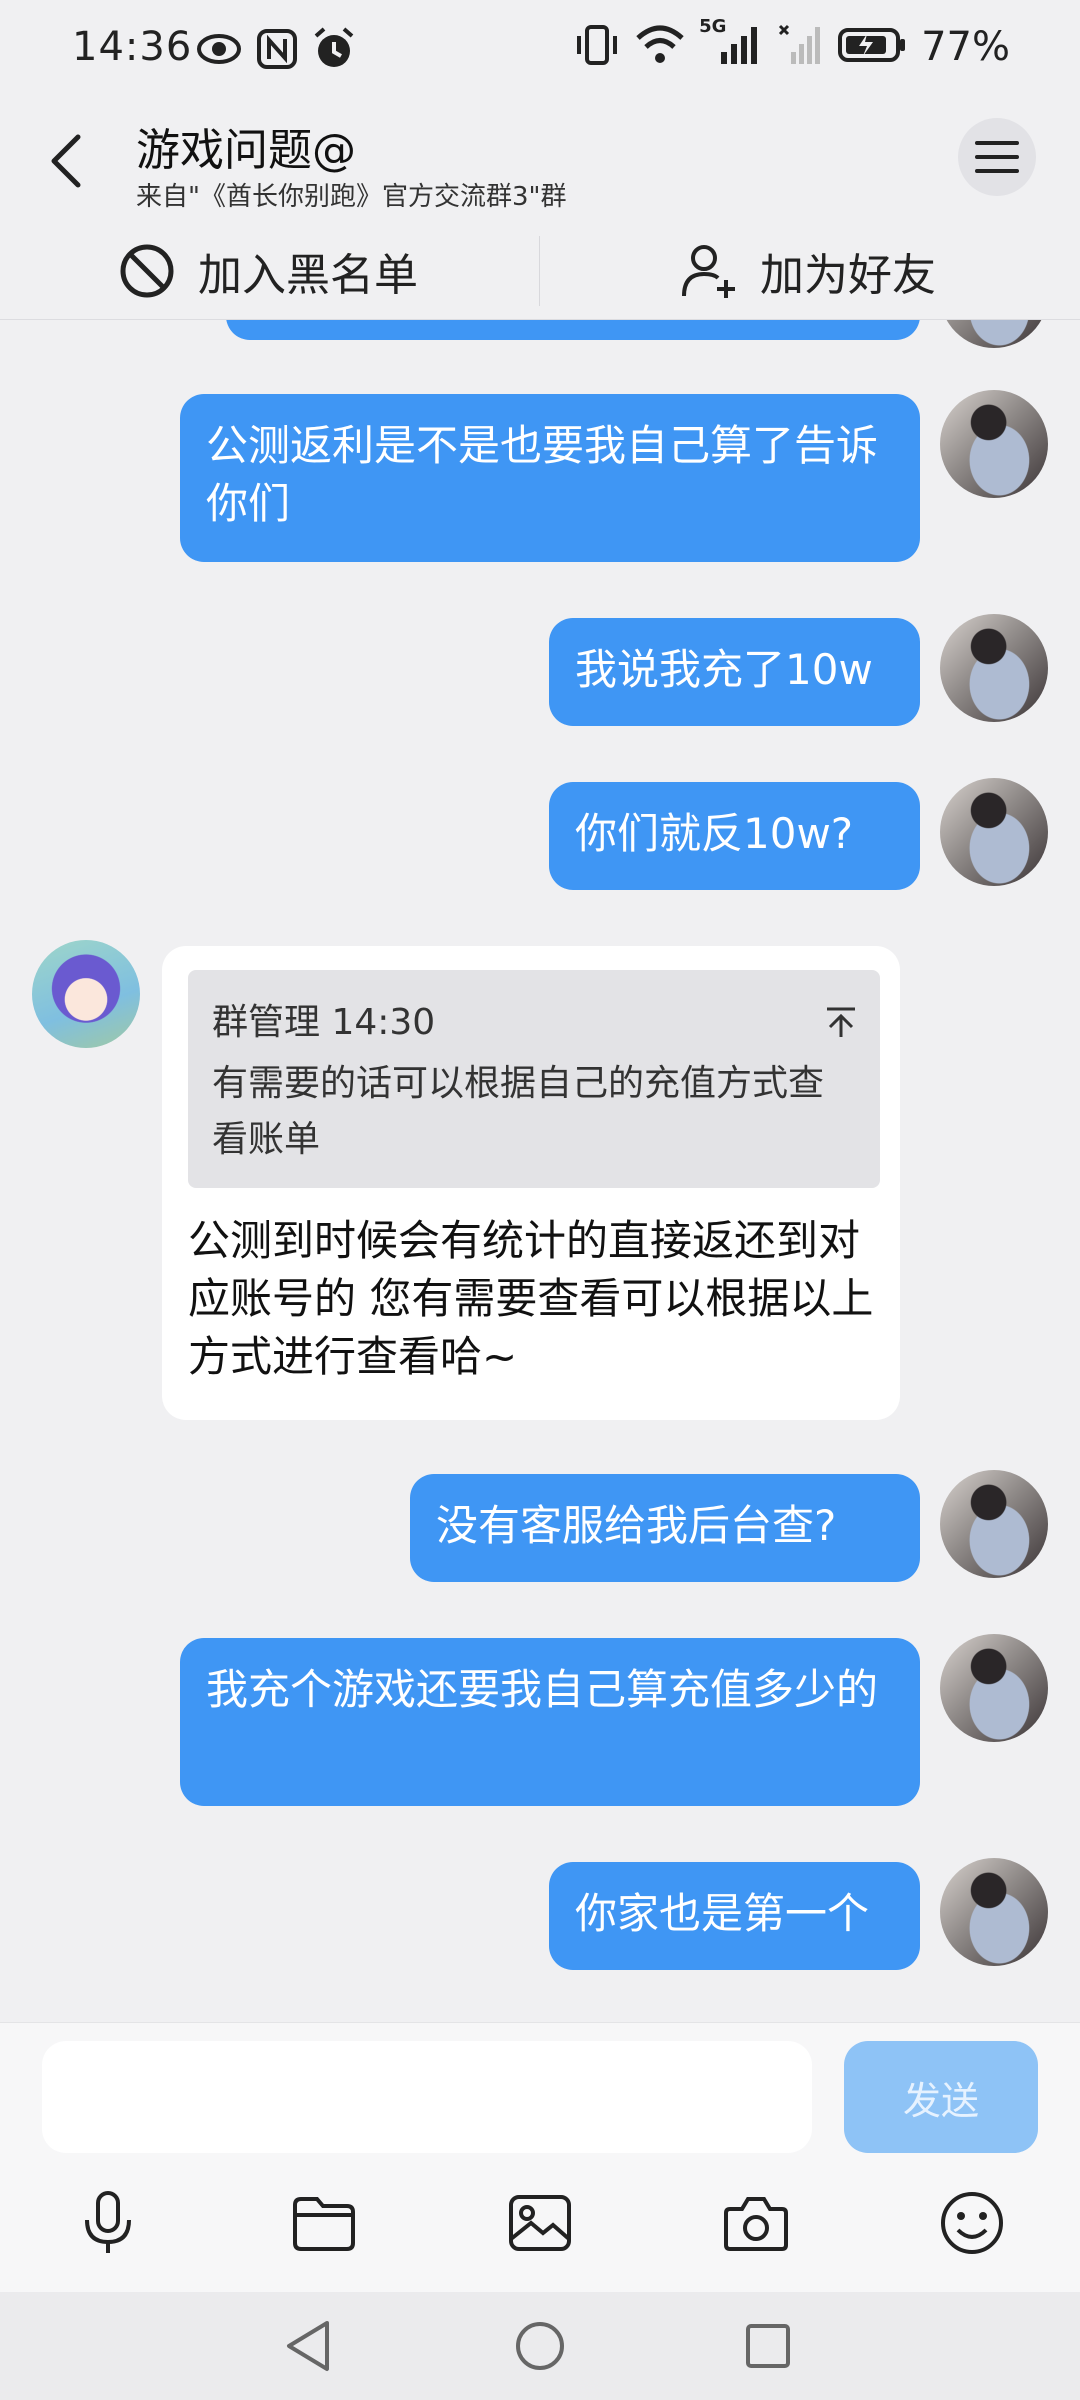 Image resolution: width=1080 pixels, height=2400 pixels. Describe the element at coordinates (540, 2157) in the screenshot. I see `input-area: 发送` at that location.